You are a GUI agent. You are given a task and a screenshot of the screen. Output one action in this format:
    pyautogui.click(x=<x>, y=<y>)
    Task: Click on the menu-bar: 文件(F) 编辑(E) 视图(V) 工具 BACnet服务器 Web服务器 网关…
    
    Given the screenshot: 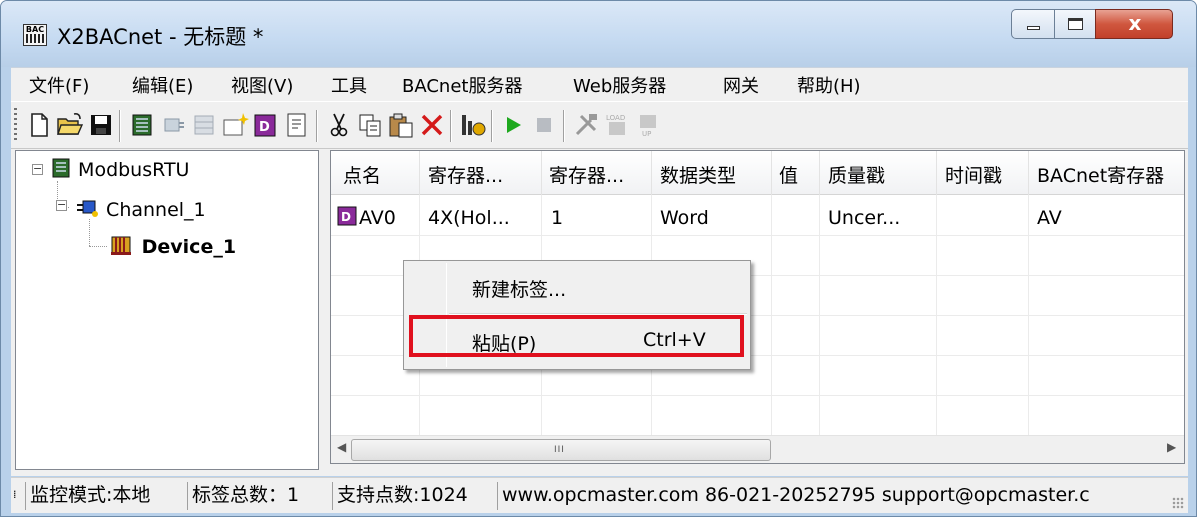 What is the action you would take?
    pyautogui.click(x=599, y=84)
    